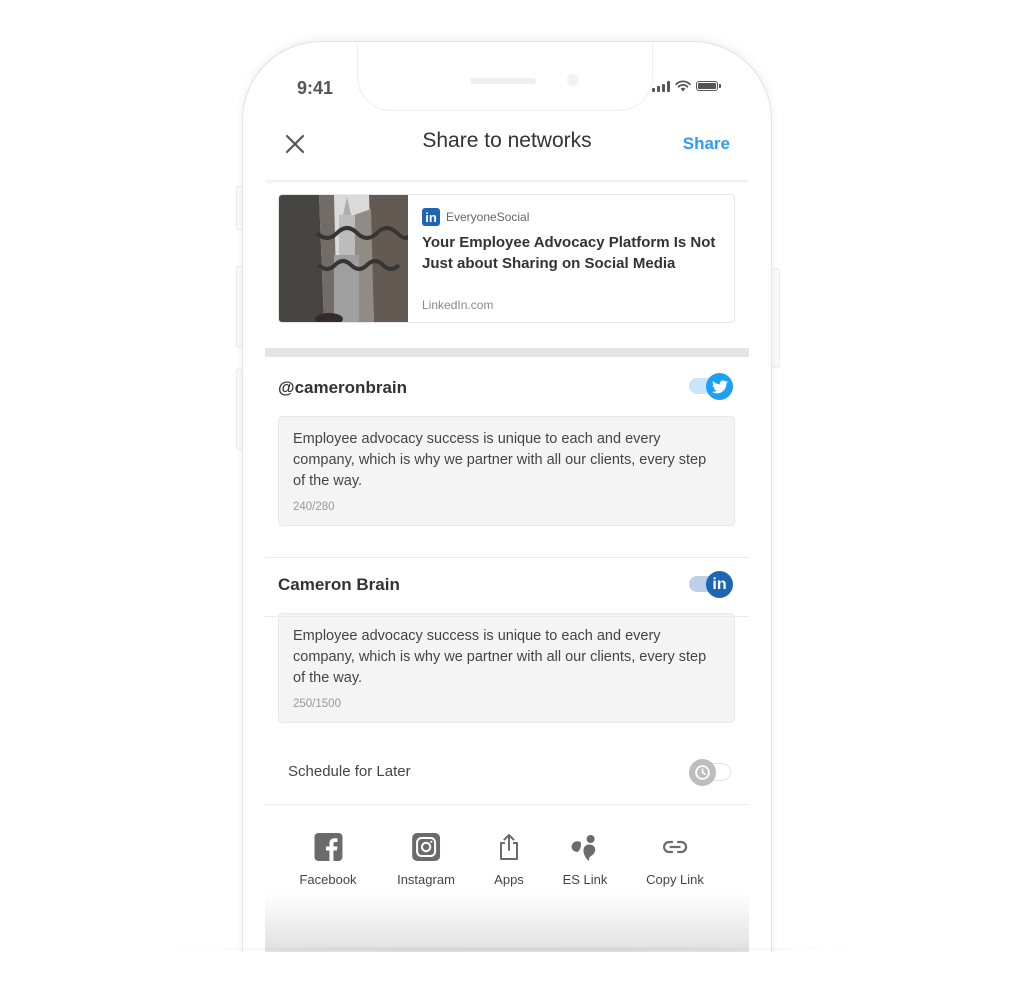 The height and width of the screenshot is (1004, 1020). Describe the element at coordinates (510, 949) in the screenshot. I see `floor-shadow` at that location.